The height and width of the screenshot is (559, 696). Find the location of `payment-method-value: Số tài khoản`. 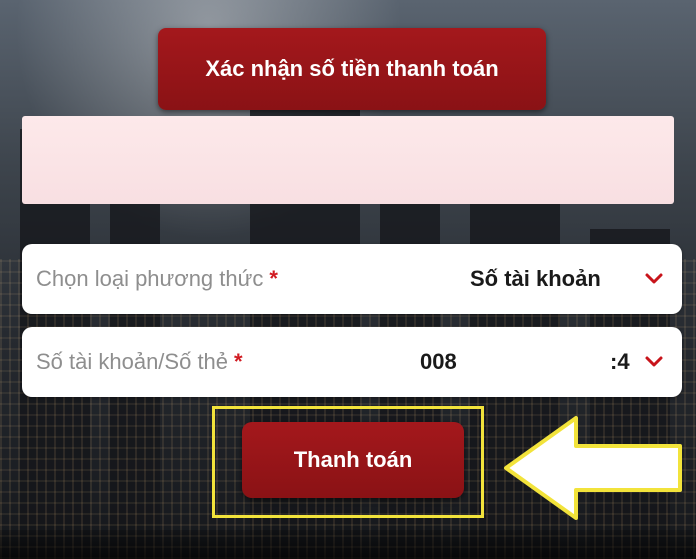

payment-method-value: Số tài khoản is located at coordinates (535, 278).